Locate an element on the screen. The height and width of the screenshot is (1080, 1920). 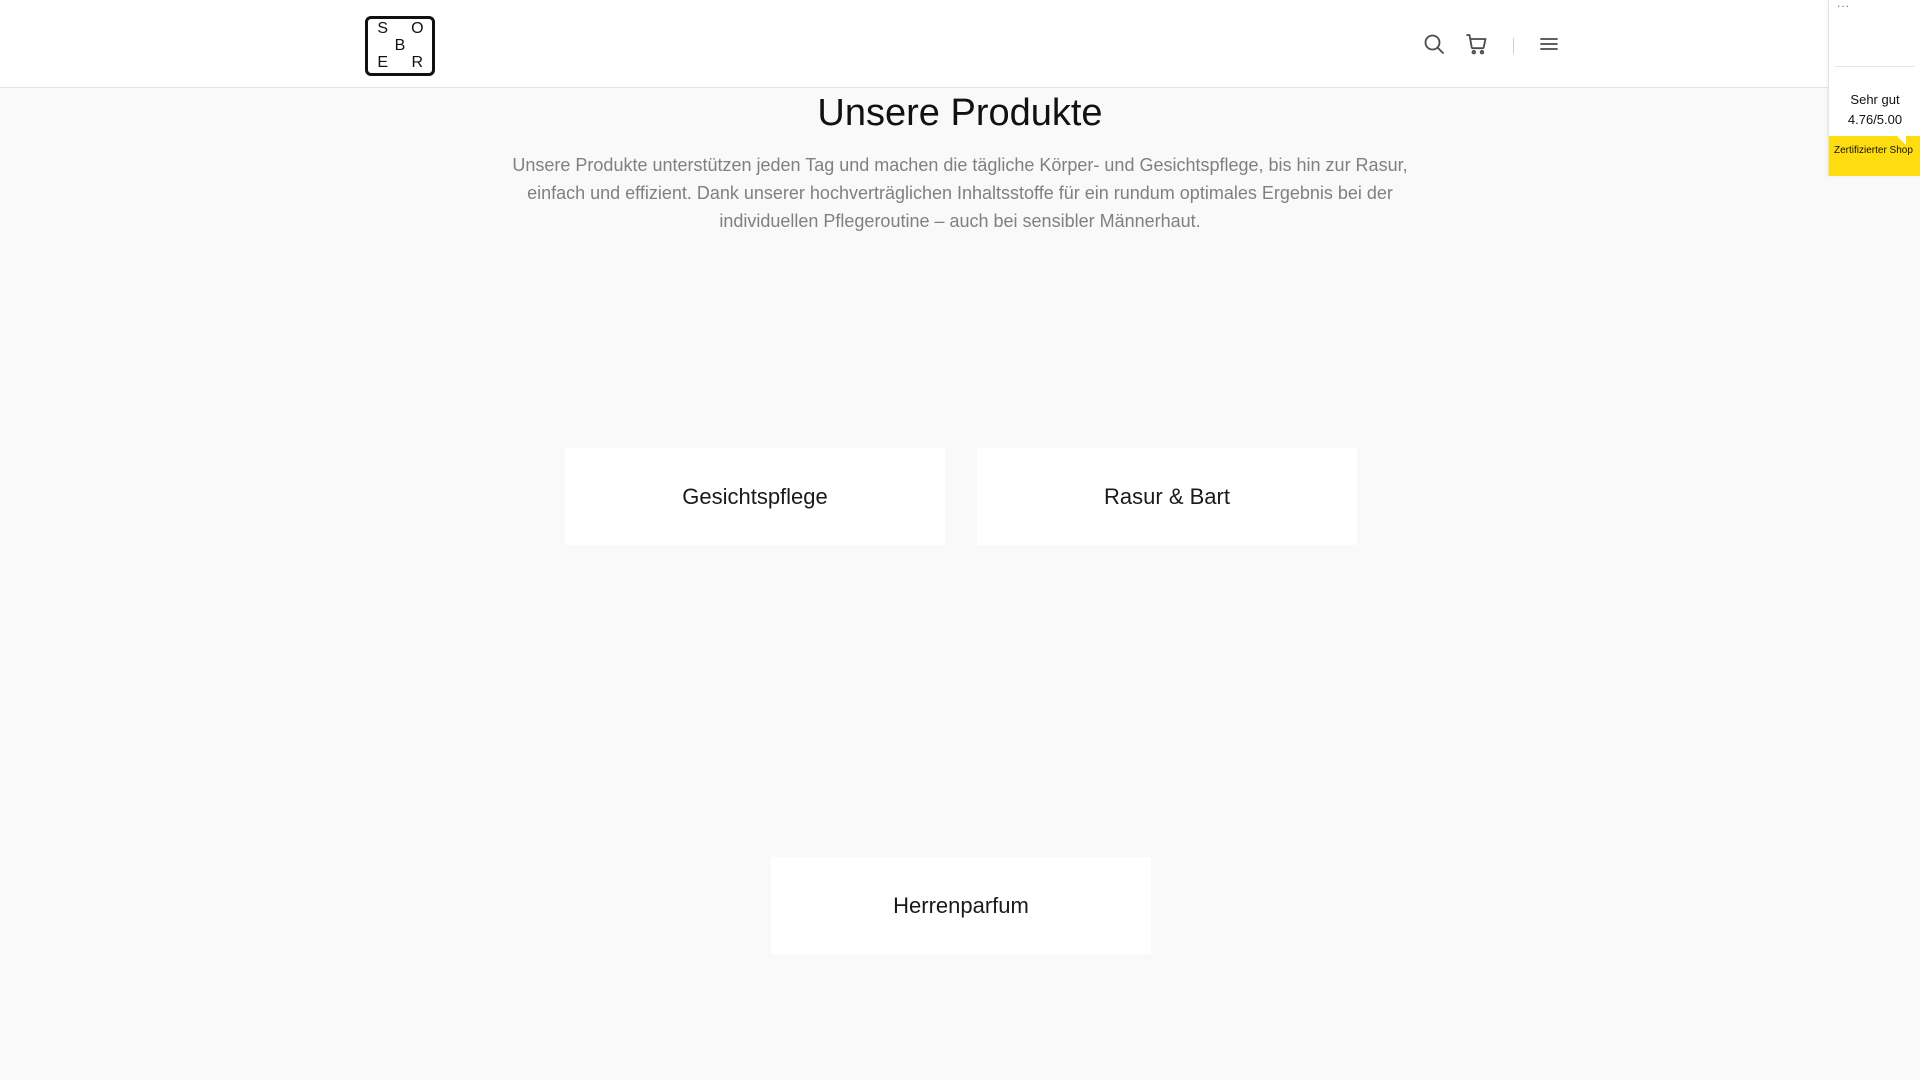
badge-notch is located at coordinates (1901, 140).